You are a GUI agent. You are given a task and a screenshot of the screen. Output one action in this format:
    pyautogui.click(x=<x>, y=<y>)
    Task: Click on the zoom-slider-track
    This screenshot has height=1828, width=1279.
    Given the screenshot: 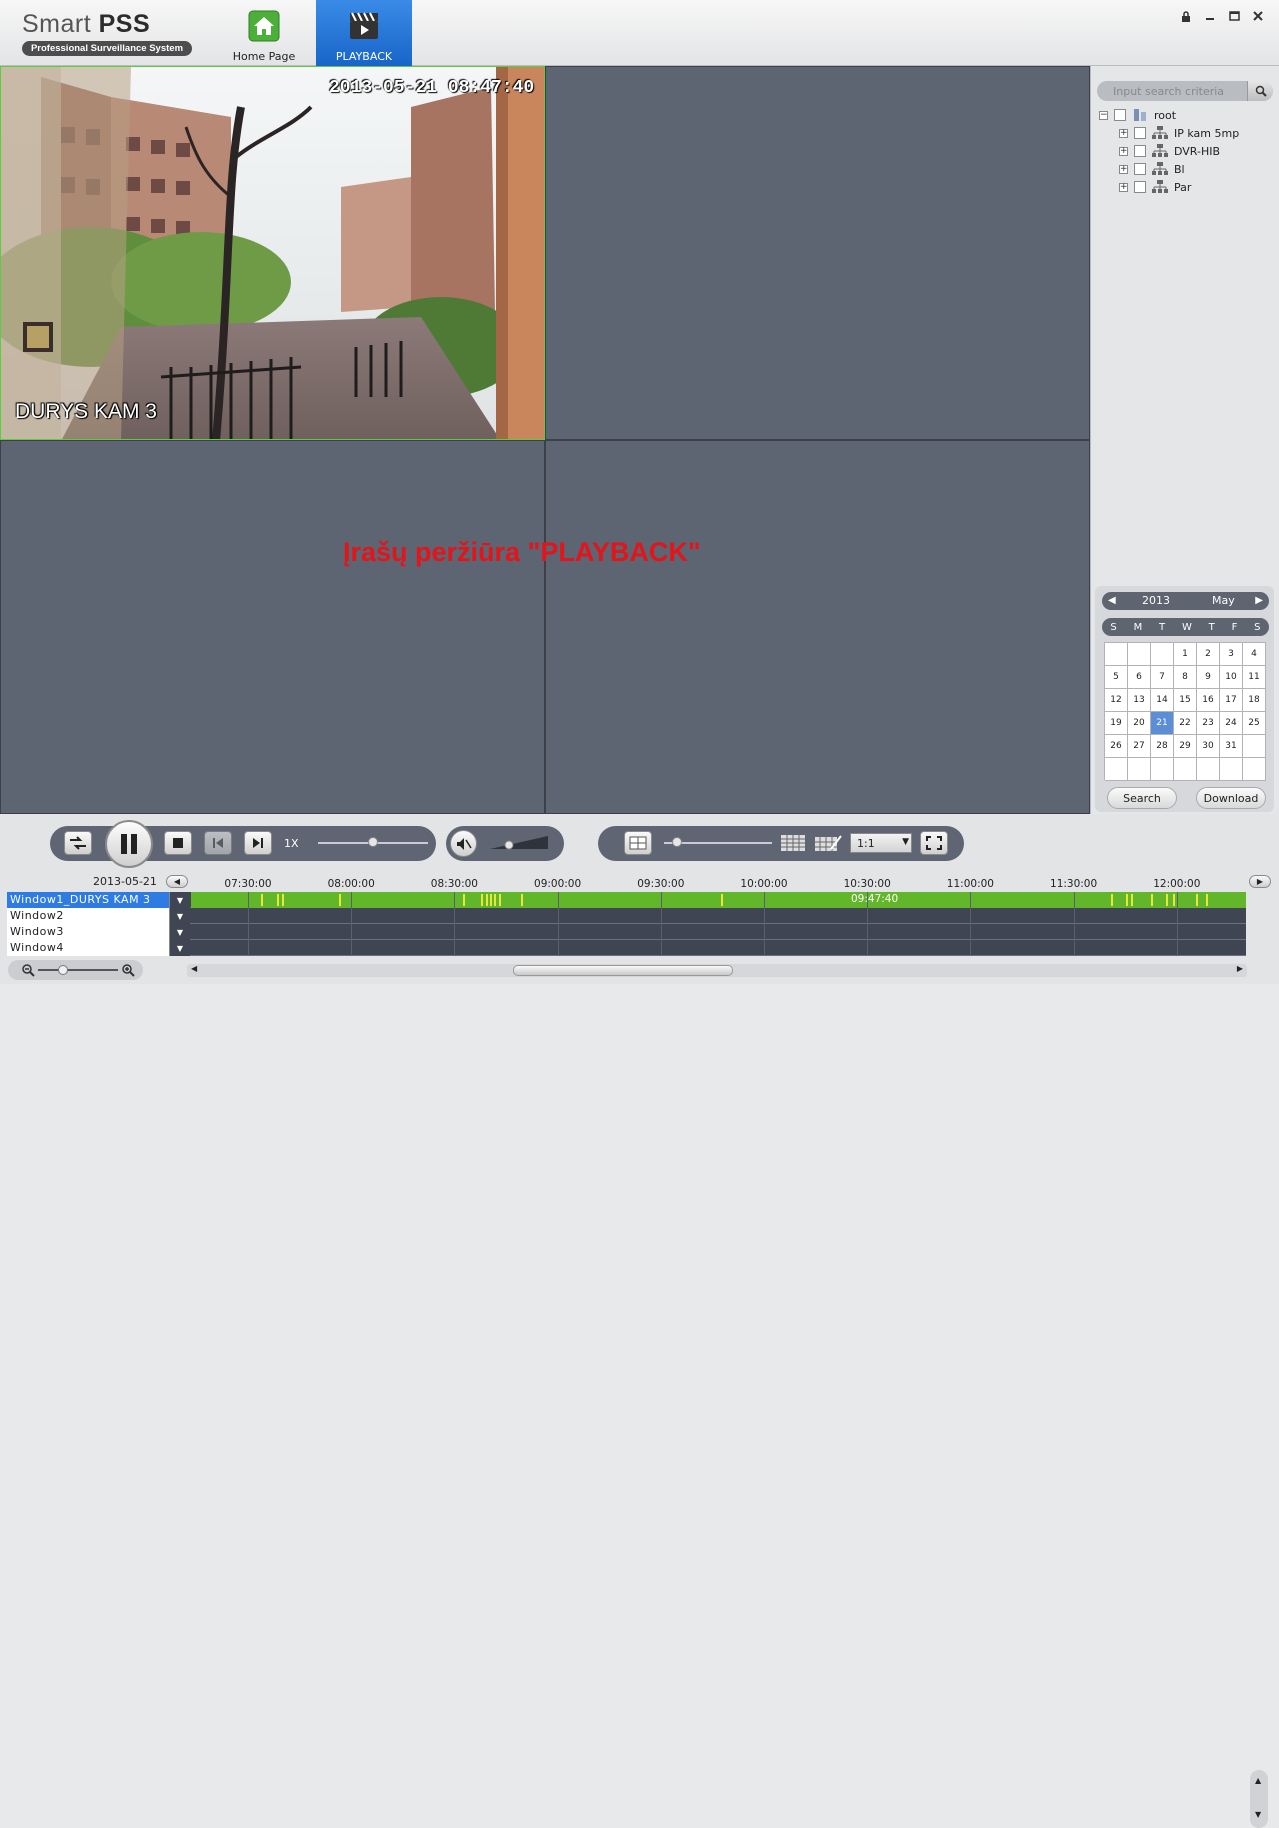 What is the action you would take?
    pyautogui.click(x=78, y=970)
    